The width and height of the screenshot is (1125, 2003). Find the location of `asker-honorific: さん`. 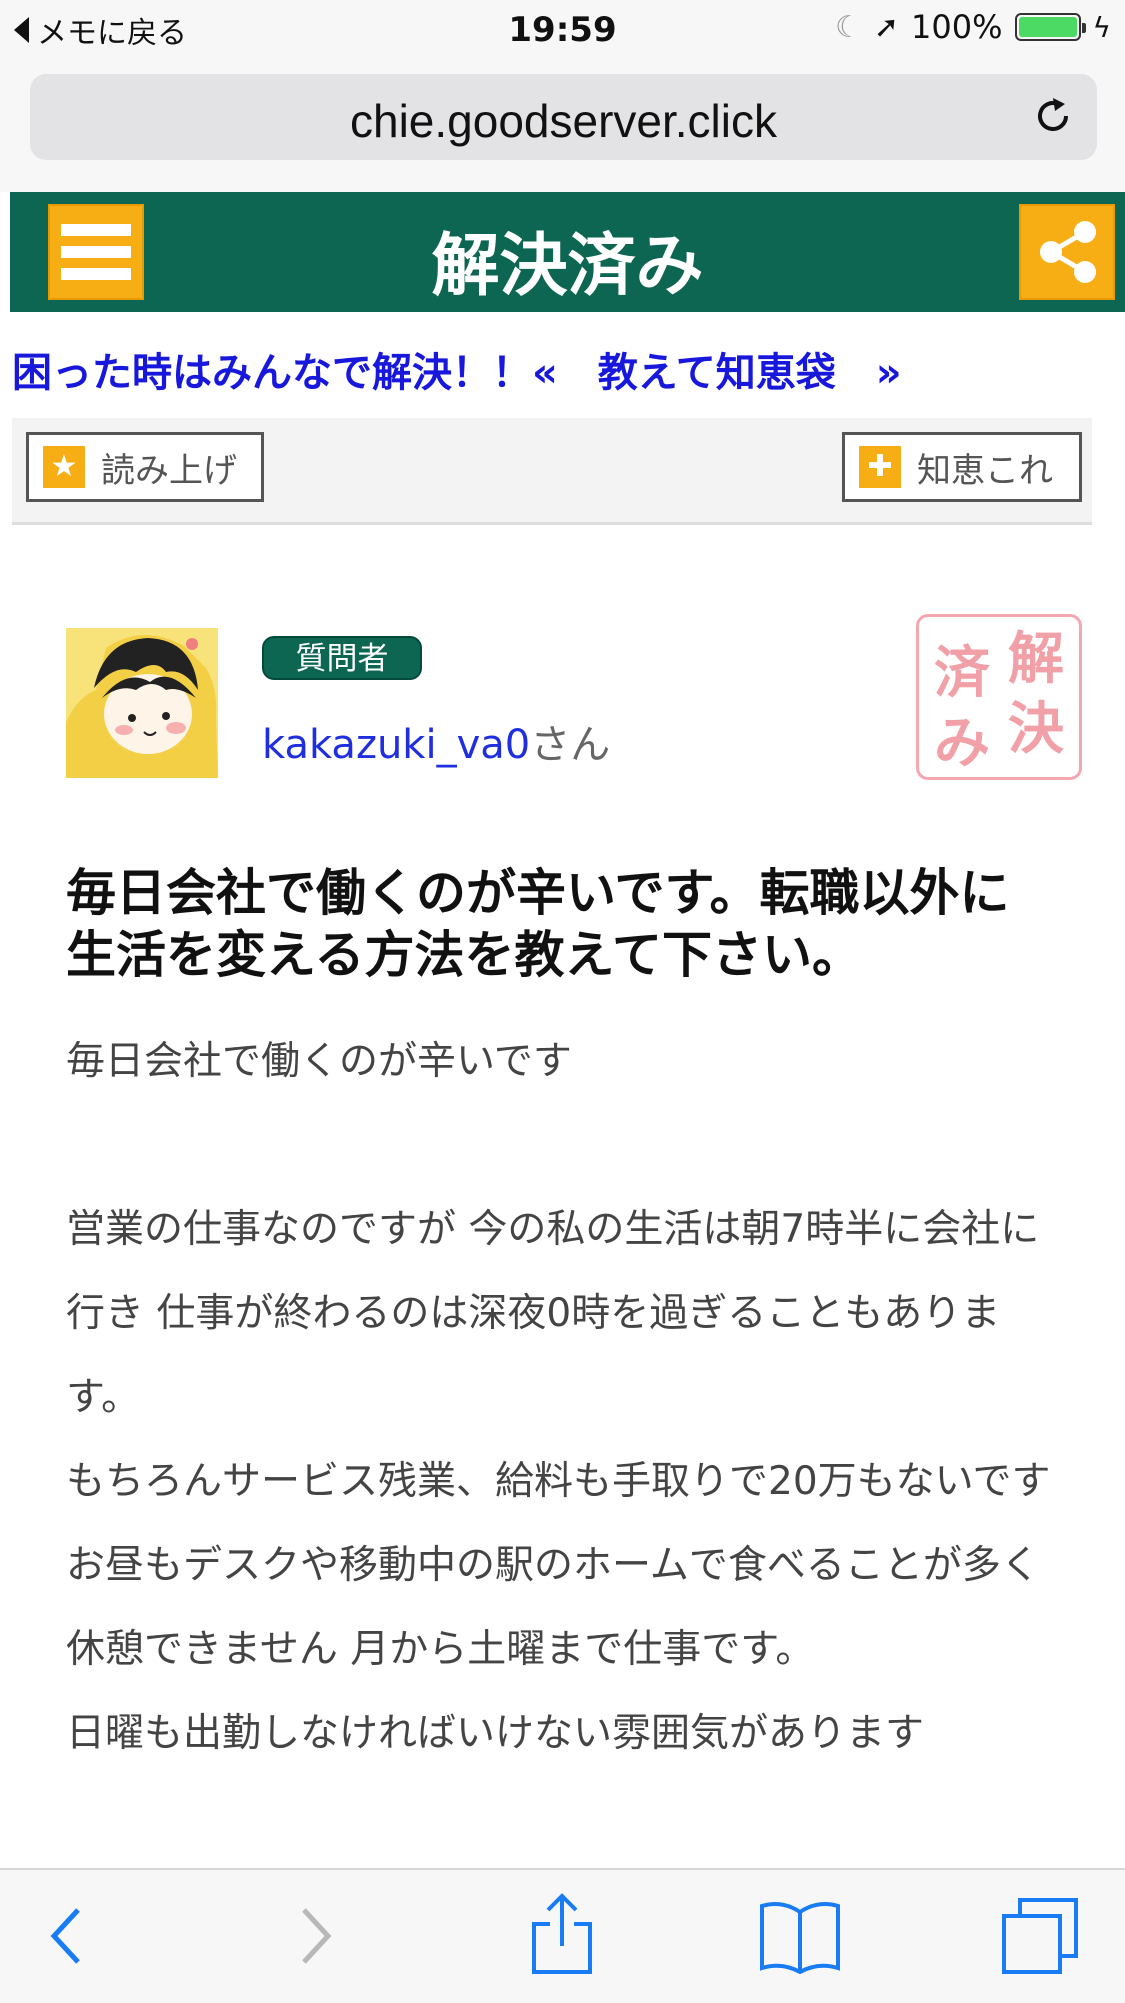

asker-honorific: さん is located at coordinates (570, 745).